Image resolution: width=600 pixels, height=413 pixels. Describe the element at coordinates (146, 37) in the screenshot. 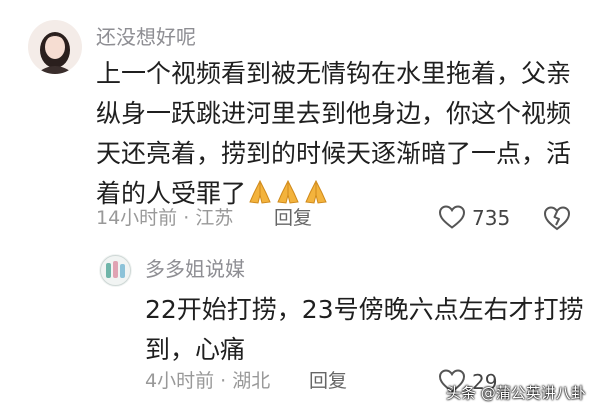

I see `comment-username: 还没想好呢` at that location.